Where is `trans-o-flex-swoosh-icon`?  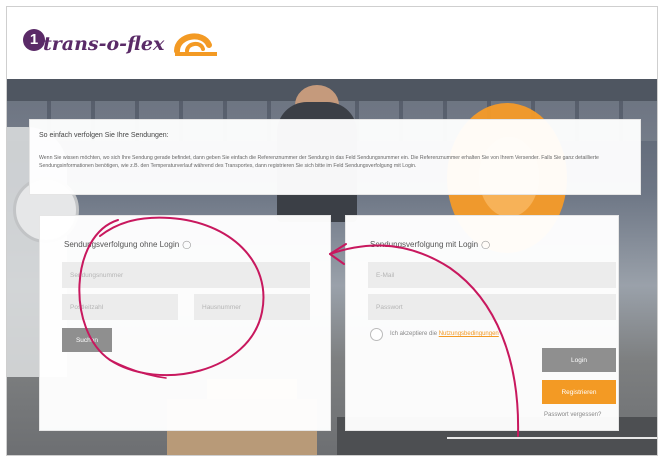 trans-o-flex-swoosh-icon is located at coordinates (195, 44).